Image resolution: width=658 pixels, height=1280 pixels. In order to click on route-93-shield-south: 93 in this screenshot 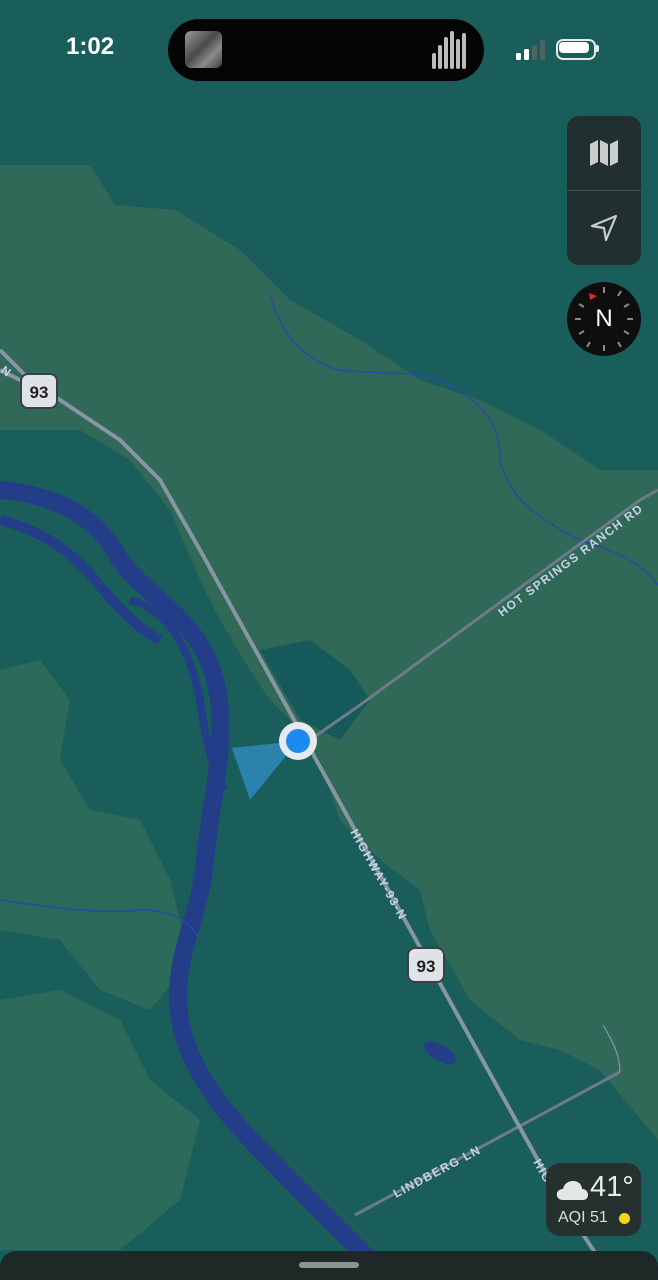, I will do `click(426, 965)`.